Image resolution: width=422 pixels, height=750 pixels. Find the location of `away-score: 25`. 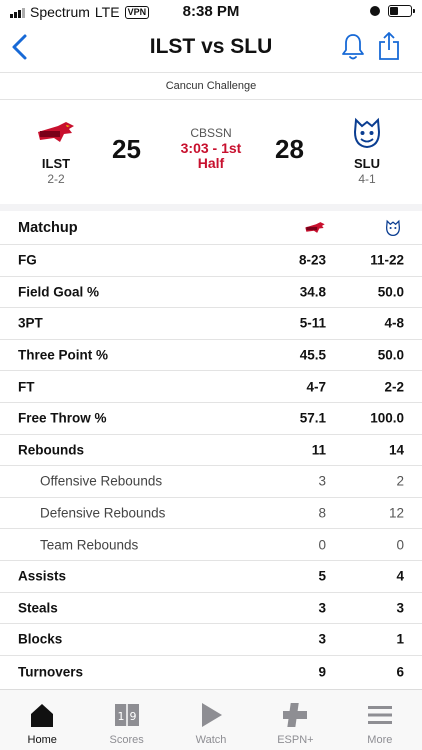

away-score: 25 is located at coordinates (126, 149).